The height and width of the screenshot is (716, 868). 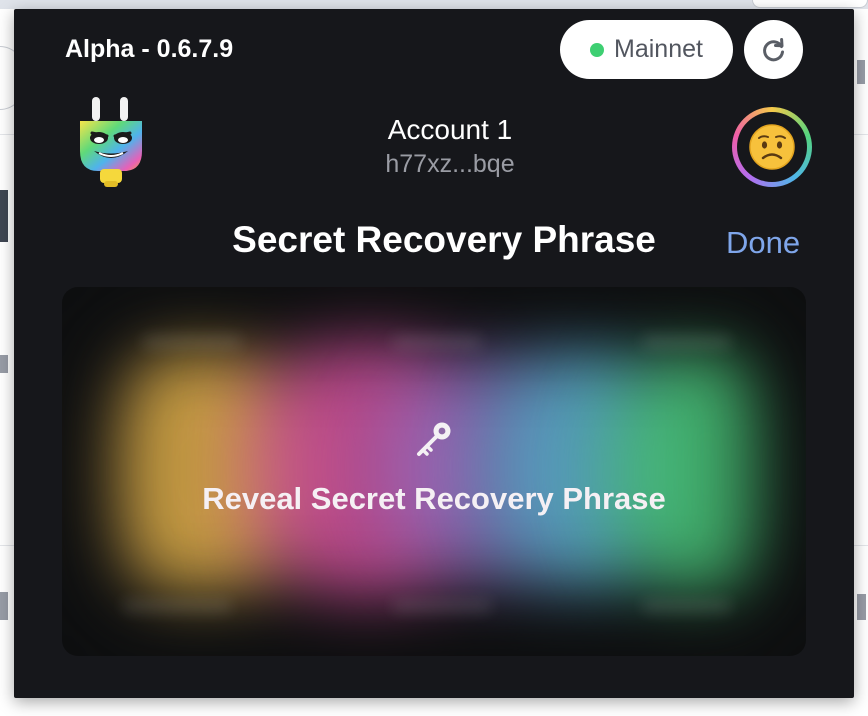 What do you see at coordinates (810, 4) in the screenshot?
I see `browser-tab-shape` at bounding box center [810, 4].